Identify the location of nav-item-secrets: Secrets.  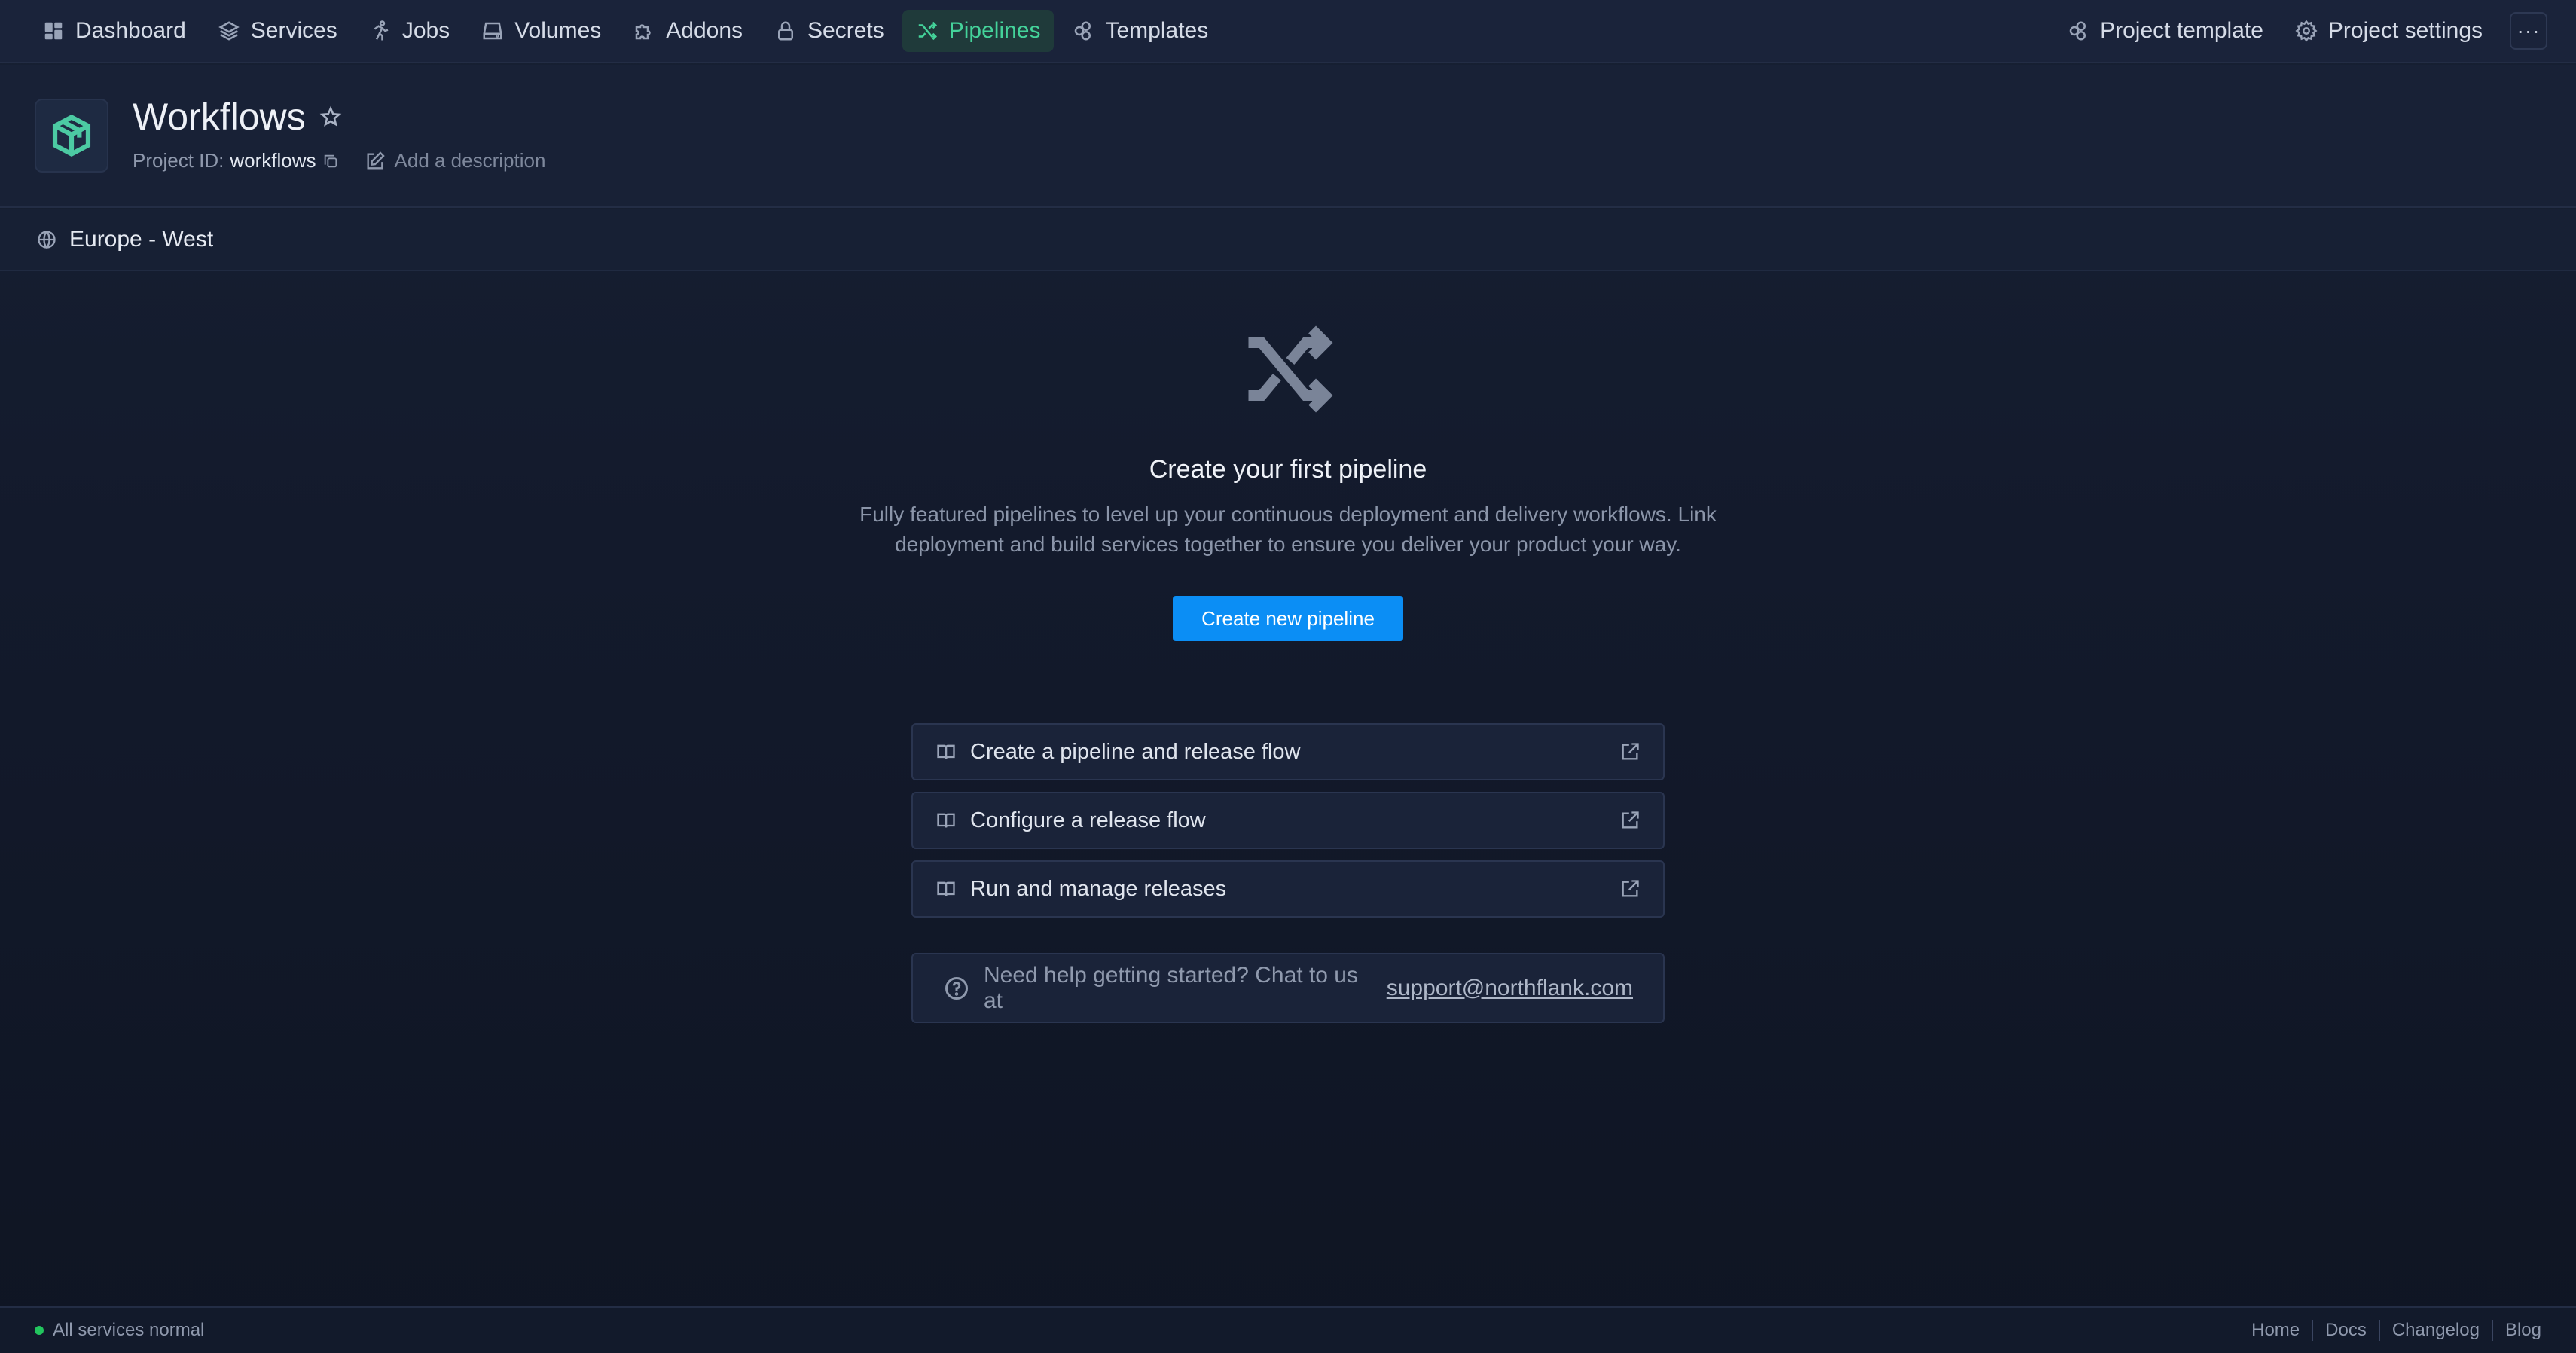
(830, 31).